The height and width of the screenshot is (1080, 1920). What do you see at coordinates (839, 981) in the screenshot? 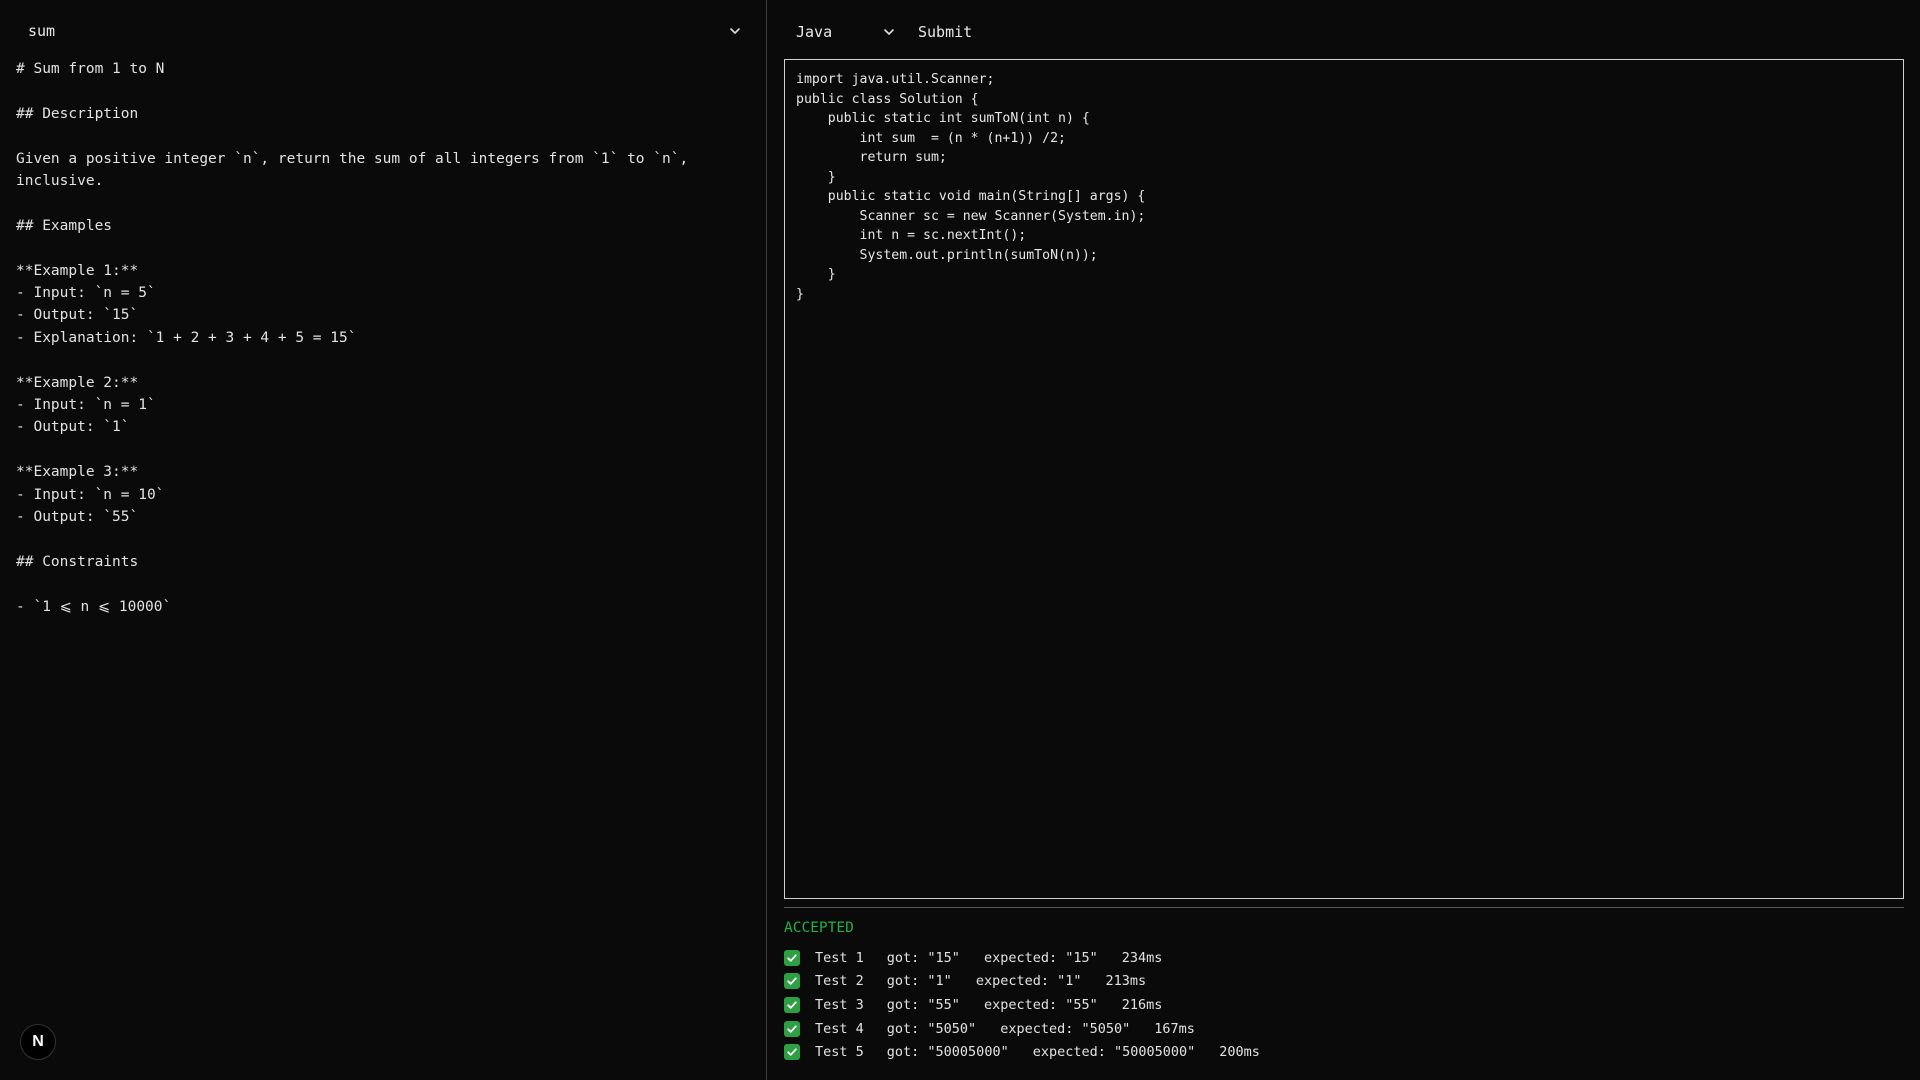
I see `test-name: Test 2` at bounding box center [839, 981].